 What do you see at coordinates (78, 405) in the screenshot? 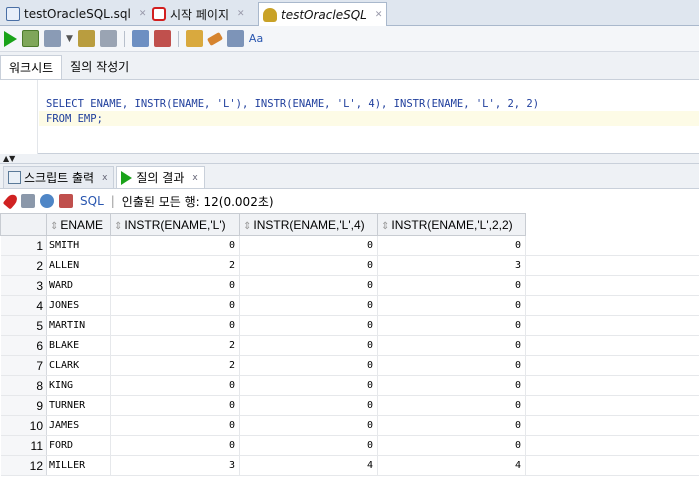
I see `ename-cell: TURNER` at bounding box center [78, 405].